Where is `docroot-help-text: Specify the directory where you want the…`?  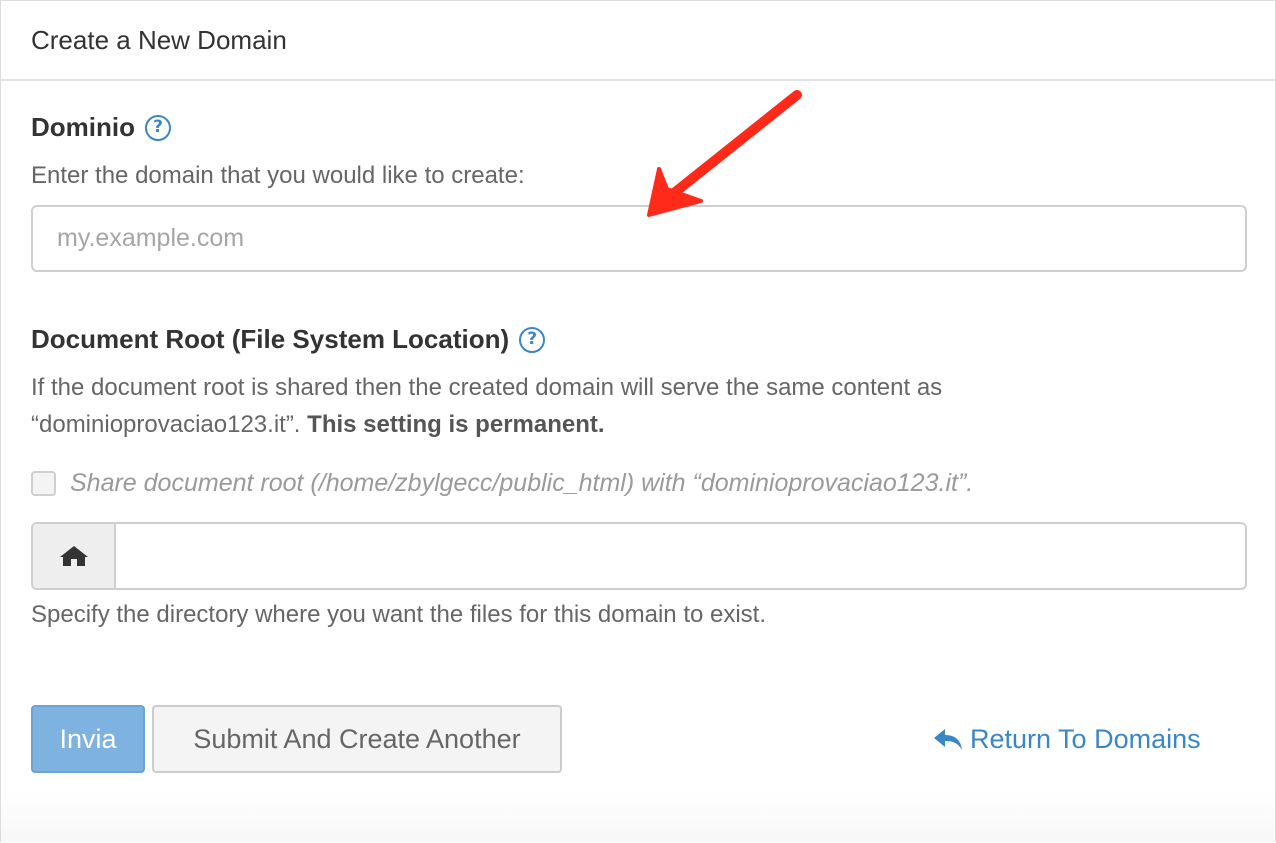
docroot-help-text: Specify the directory where you want the… is located at coordinates (399, 614).